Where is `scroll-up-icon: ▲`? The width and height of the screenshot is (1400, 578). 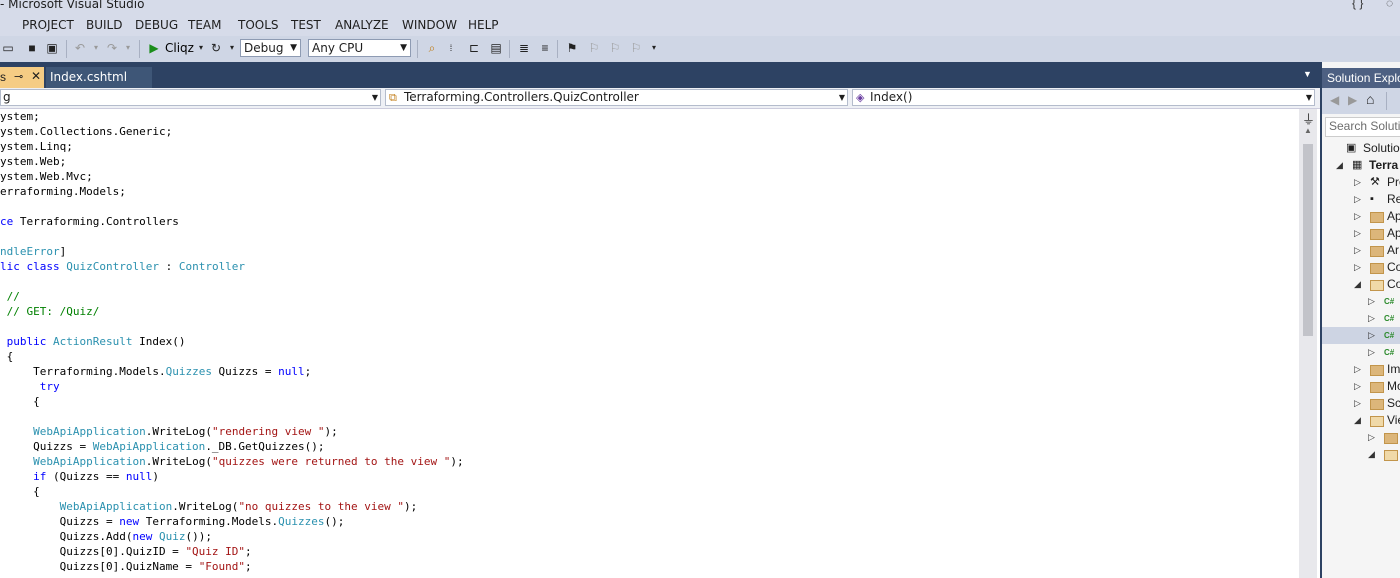 scroll-up-icon: ▲ is located at coordinates (1308, 130).